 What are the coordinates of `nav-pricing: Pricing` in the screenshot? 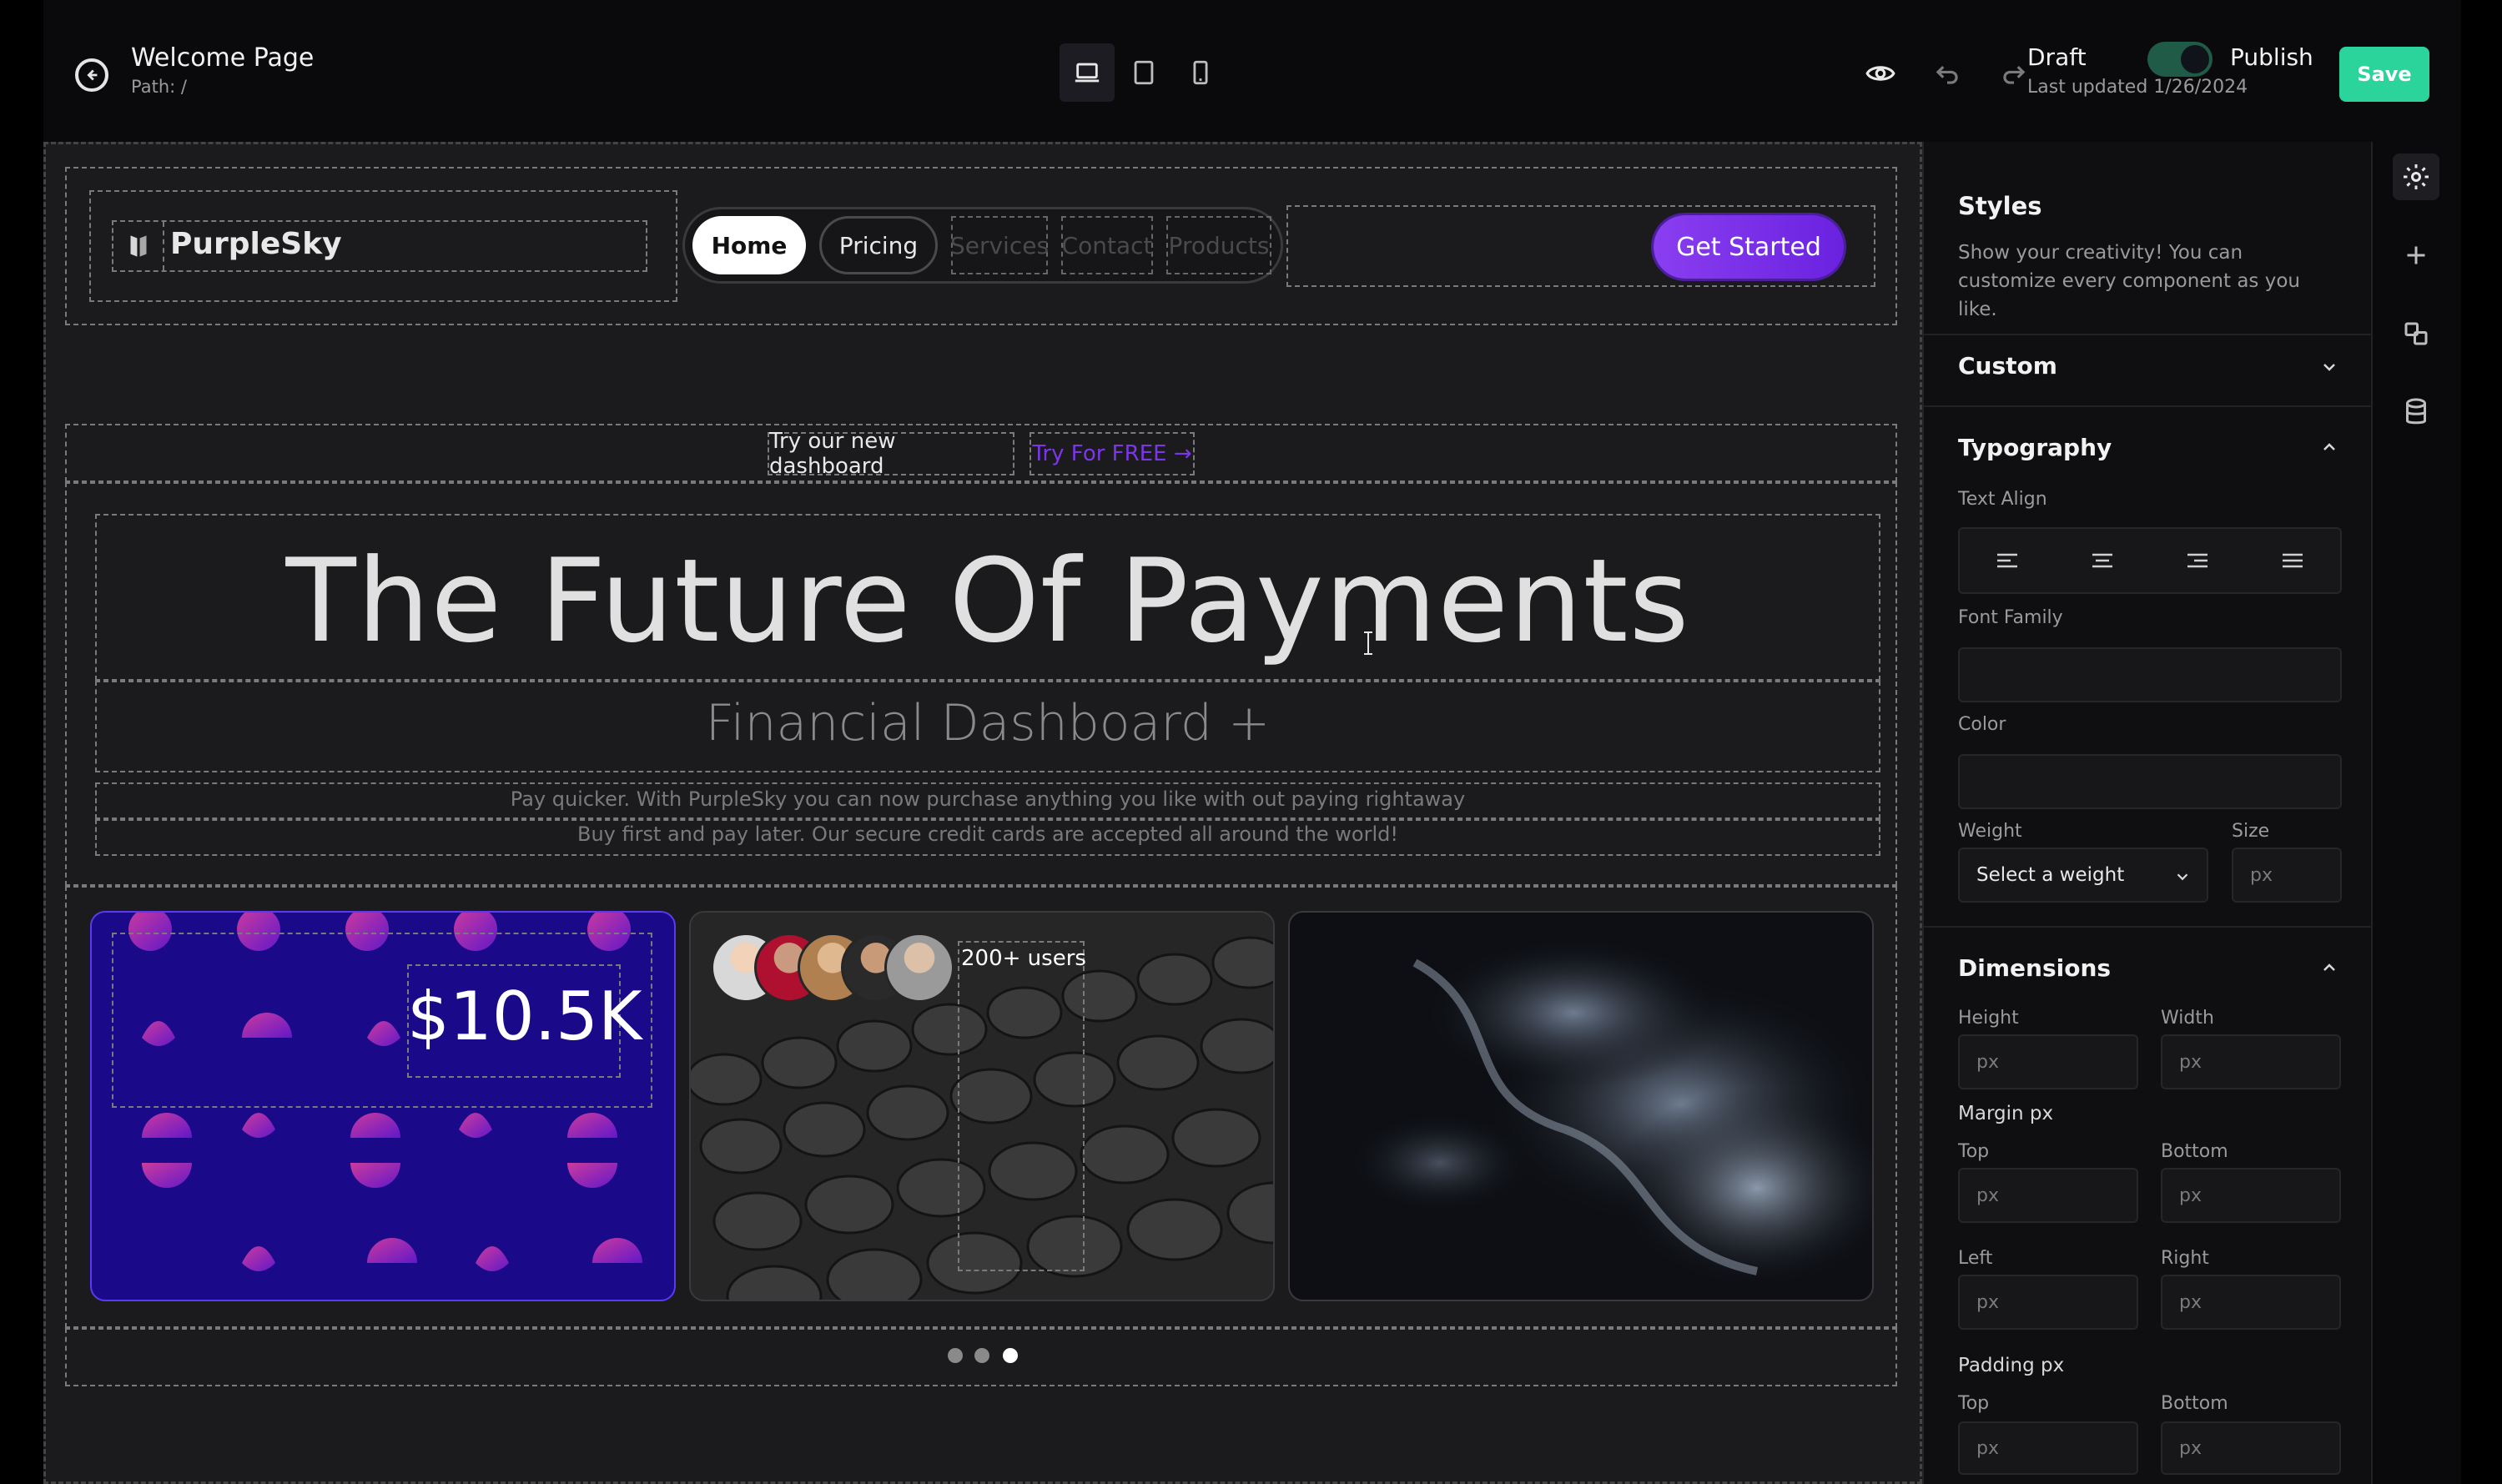 It's located at (878, 245).